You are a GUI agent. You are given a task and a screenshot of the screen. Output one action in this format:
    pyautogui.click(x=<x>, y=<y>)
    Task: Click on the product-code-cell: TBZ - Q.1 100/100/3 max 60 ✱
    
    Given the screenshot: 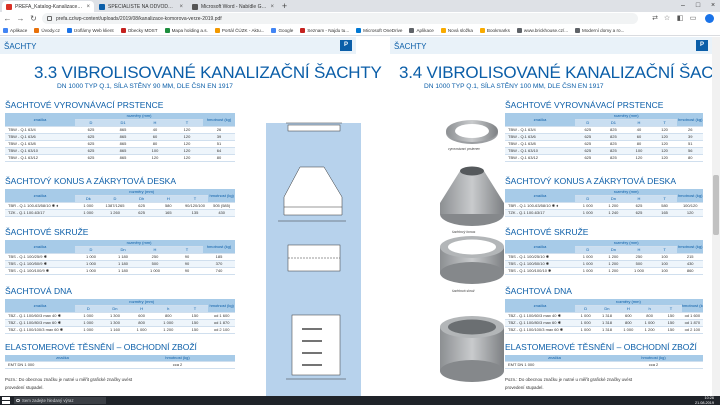 What is the action you would take?
    pyautogui.click(x=40, y=330)
    